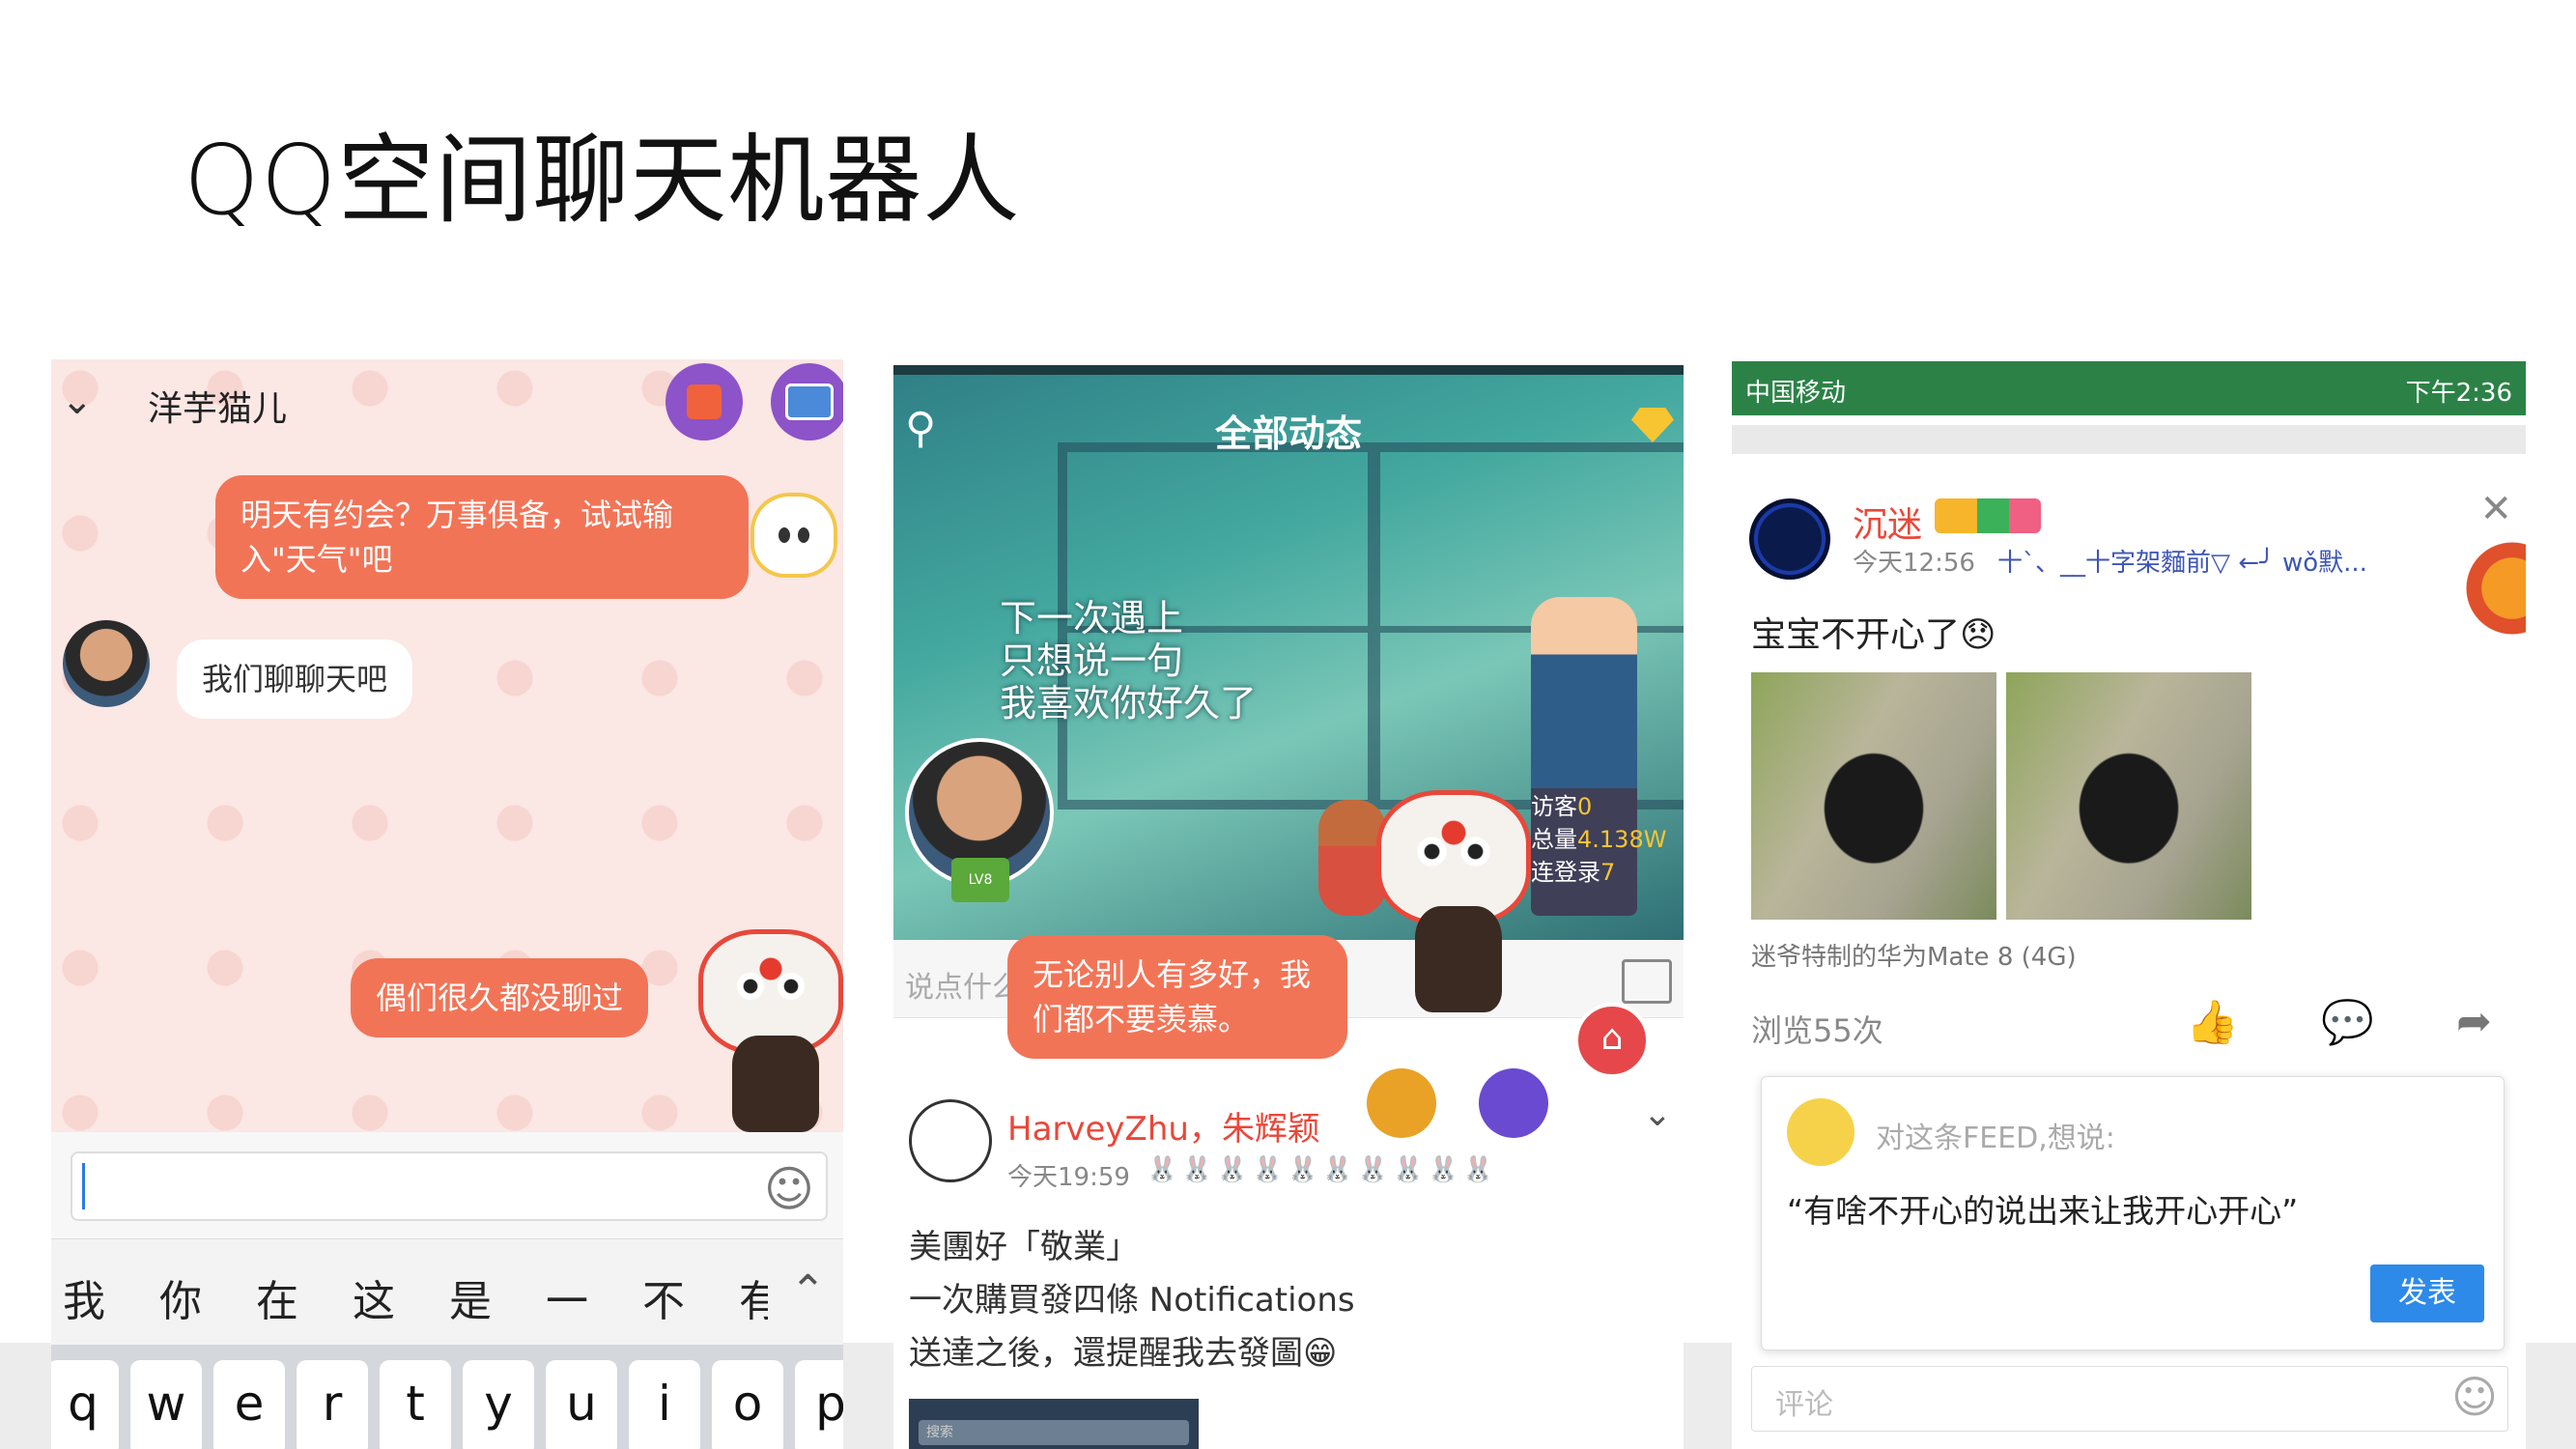  I want to click on author-avatar, so click(1789, 539).